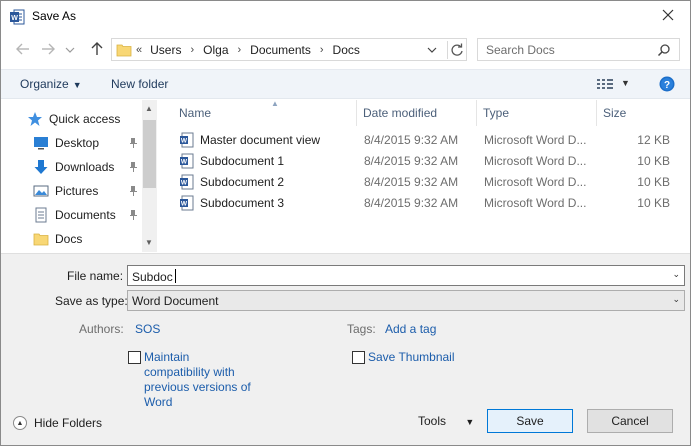 The width and height of the screenshot is (691, 446). I want to click on folder-icon, so click(124, 50).